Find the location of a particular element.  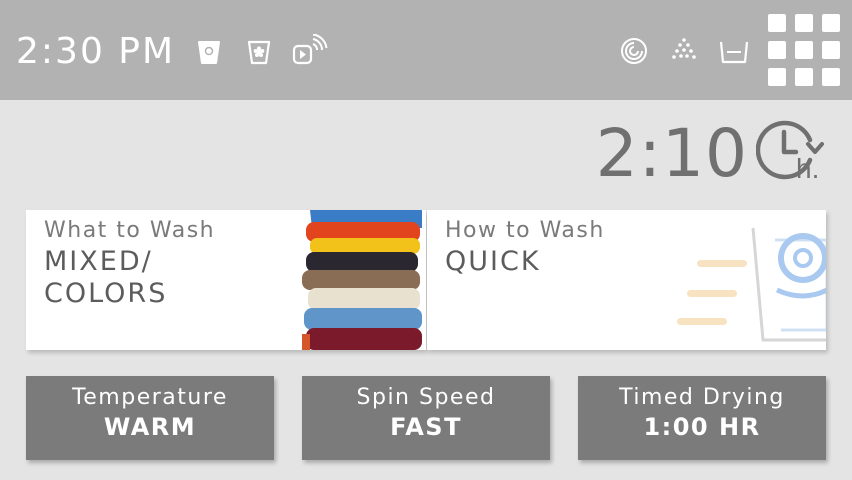

what-to-wash-value: MIXED/ COLORS is located at coordinates (106, 277).